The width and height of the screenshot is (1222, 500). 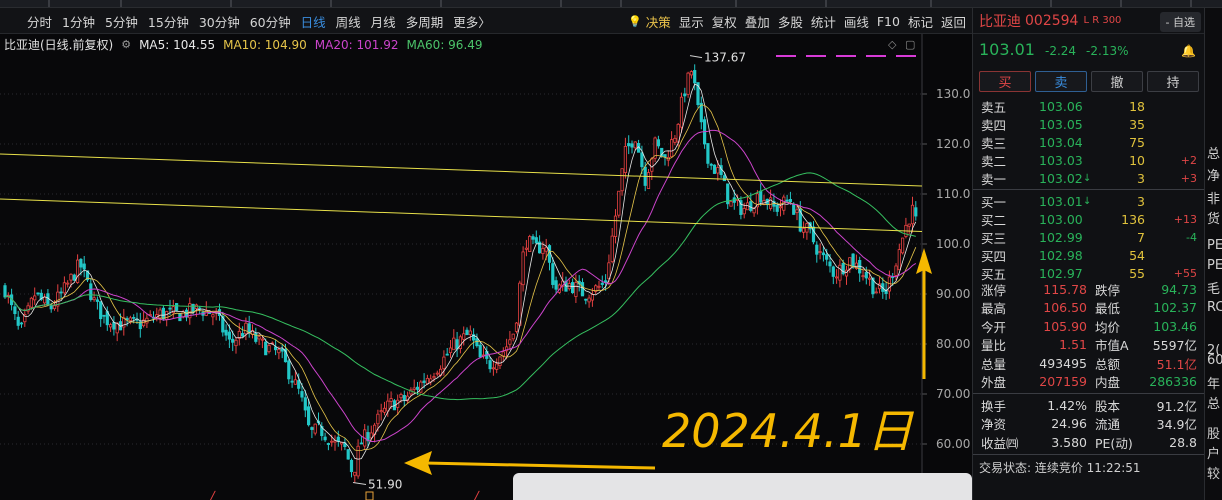 What do you see at coordinates (856, 21) in the screenshot?
I see `chart-tool-6: 画线` at bounding box center [856, 21].